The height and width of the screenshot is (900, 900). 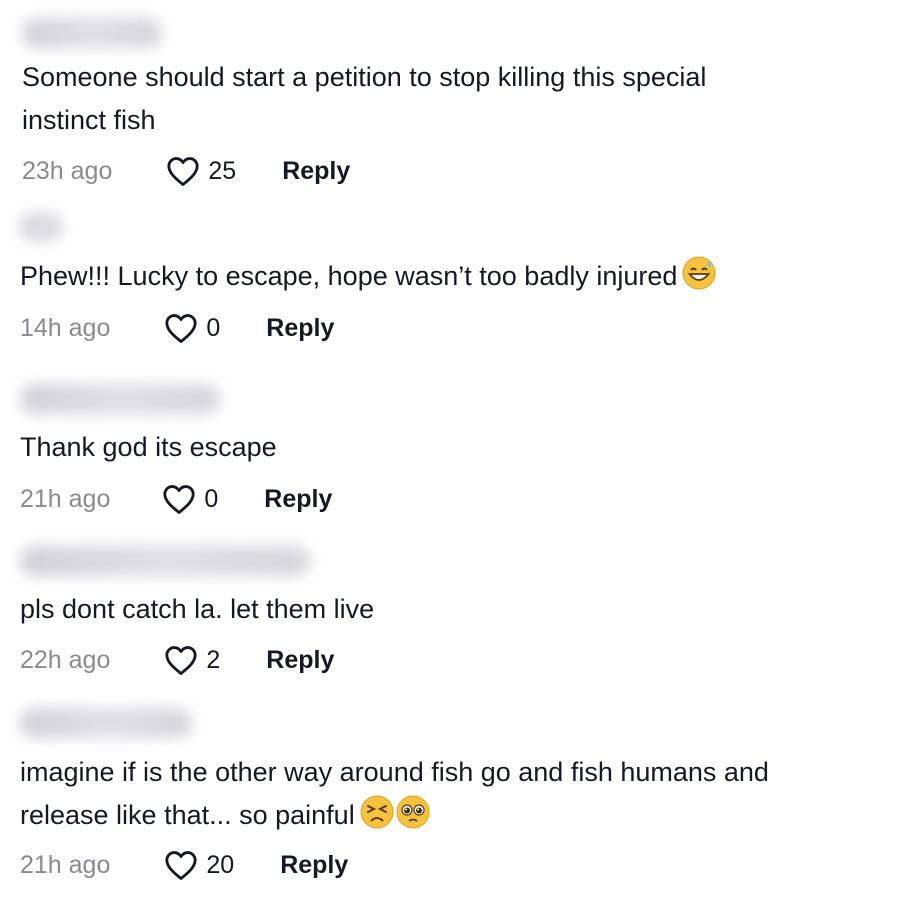 What do you see at coordinates (699, 273) in the screenshot?
I see `grinning-sweat-emoji` at bounding box center [699, 273].